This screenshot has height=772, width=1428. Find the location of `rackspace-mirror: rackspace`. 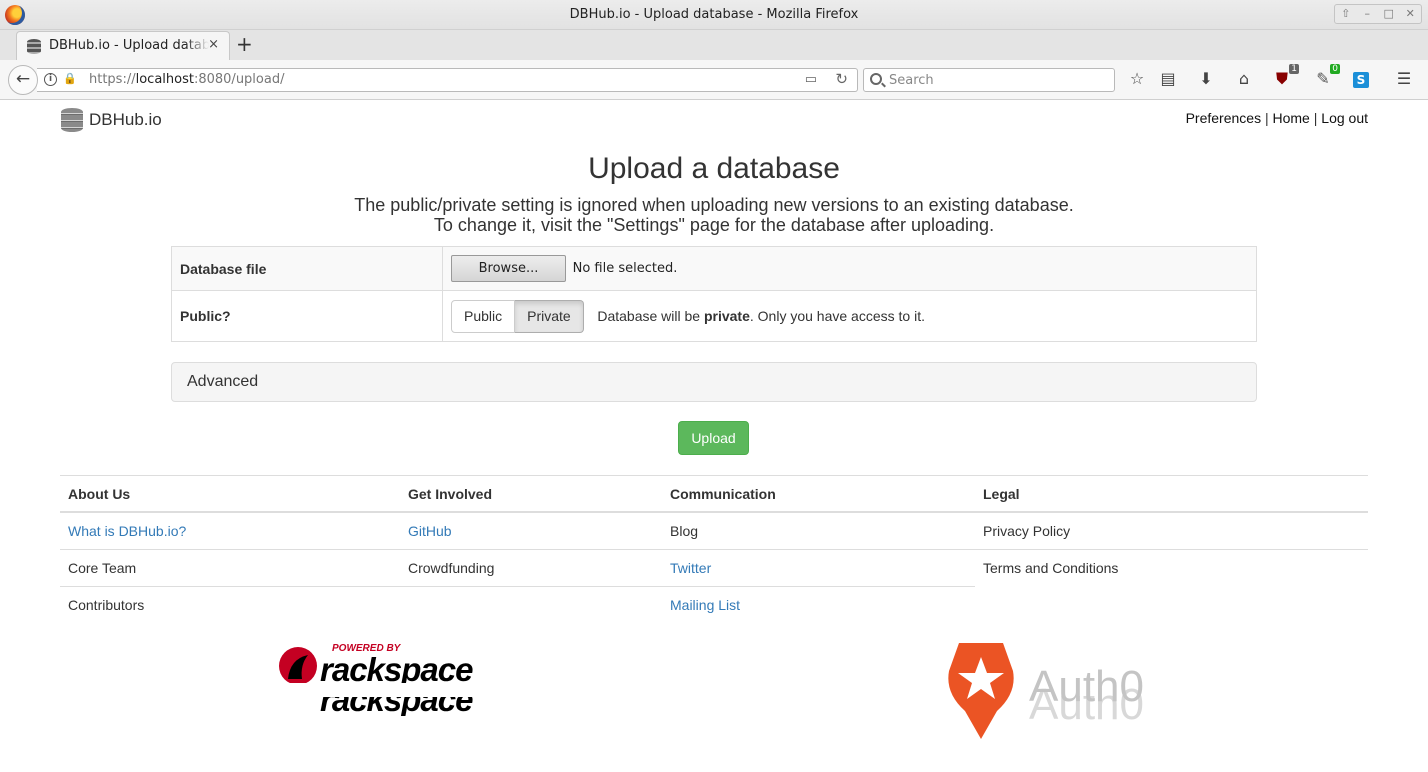

rackspace-mirror: rackspace is located at coordinates (380, 698).